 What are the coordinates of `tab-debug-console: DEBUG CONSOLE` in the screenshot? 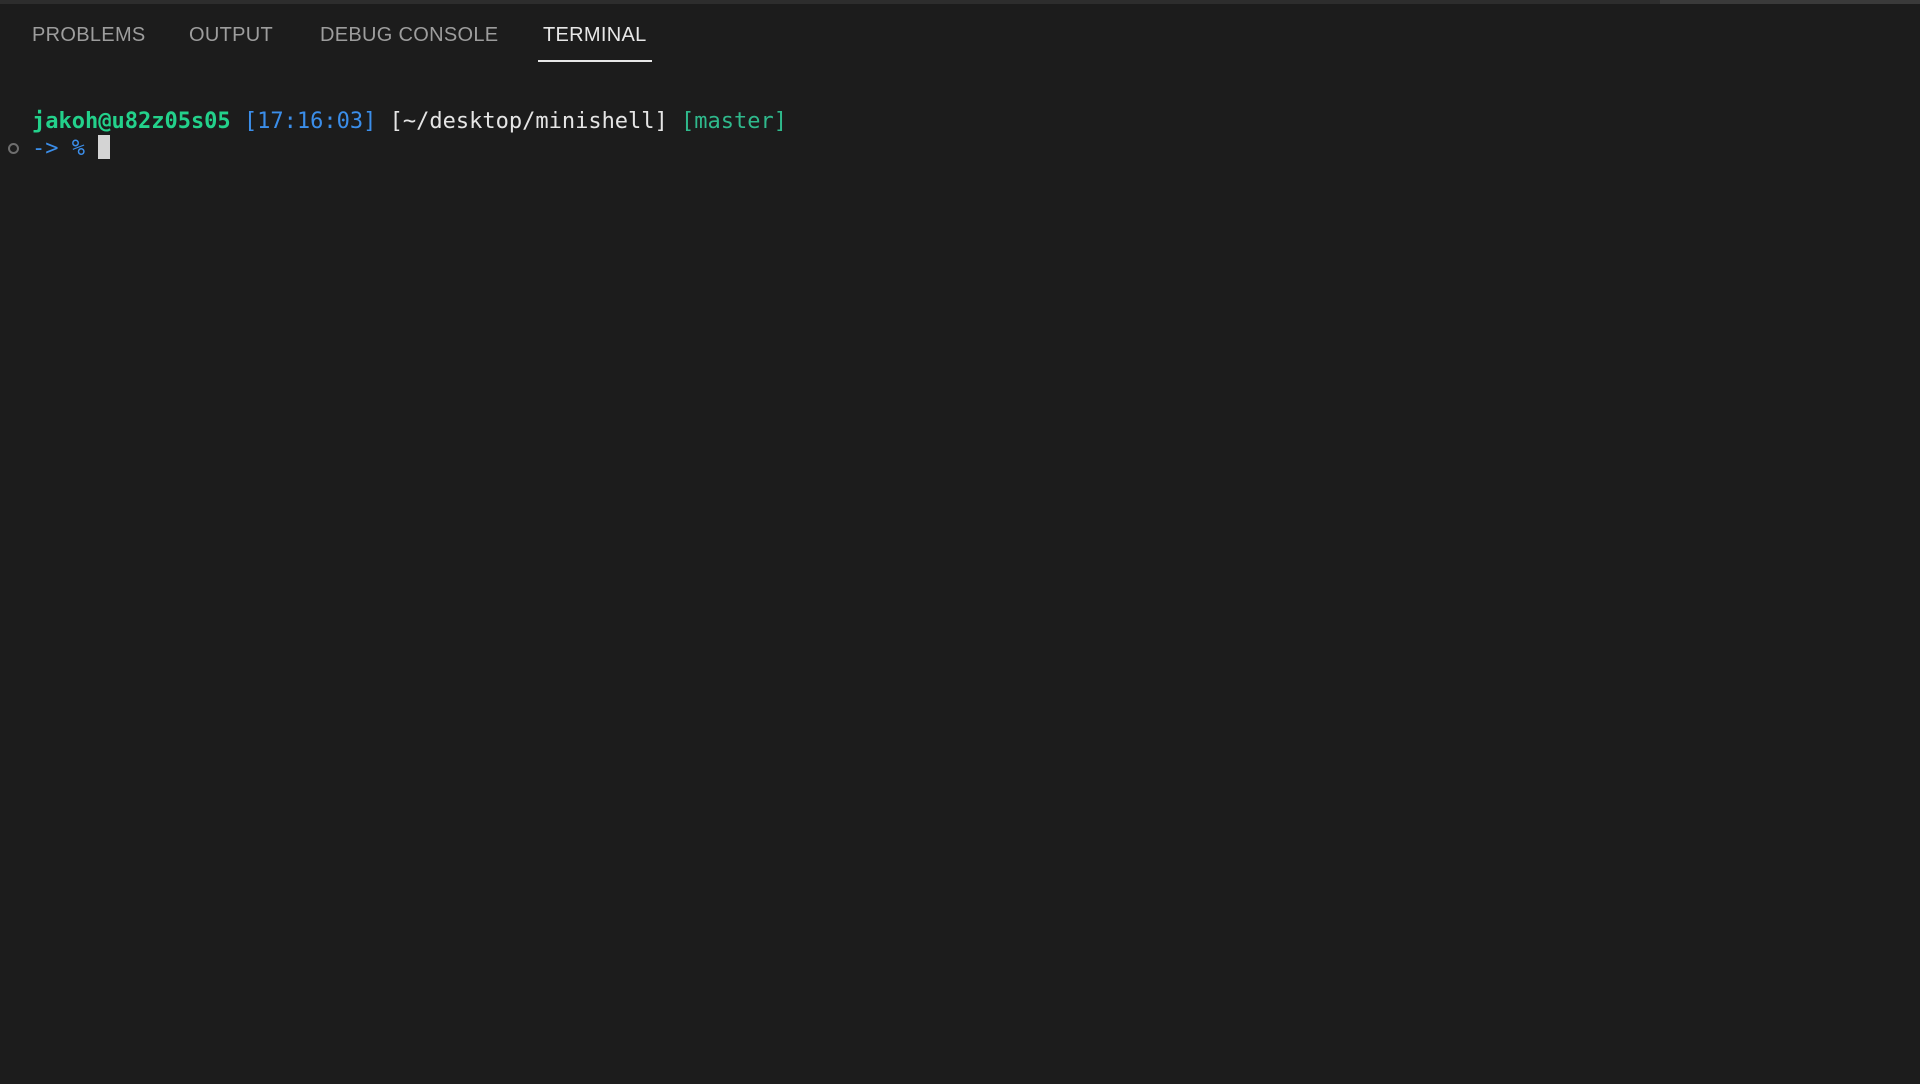 It's located at (409, 43).